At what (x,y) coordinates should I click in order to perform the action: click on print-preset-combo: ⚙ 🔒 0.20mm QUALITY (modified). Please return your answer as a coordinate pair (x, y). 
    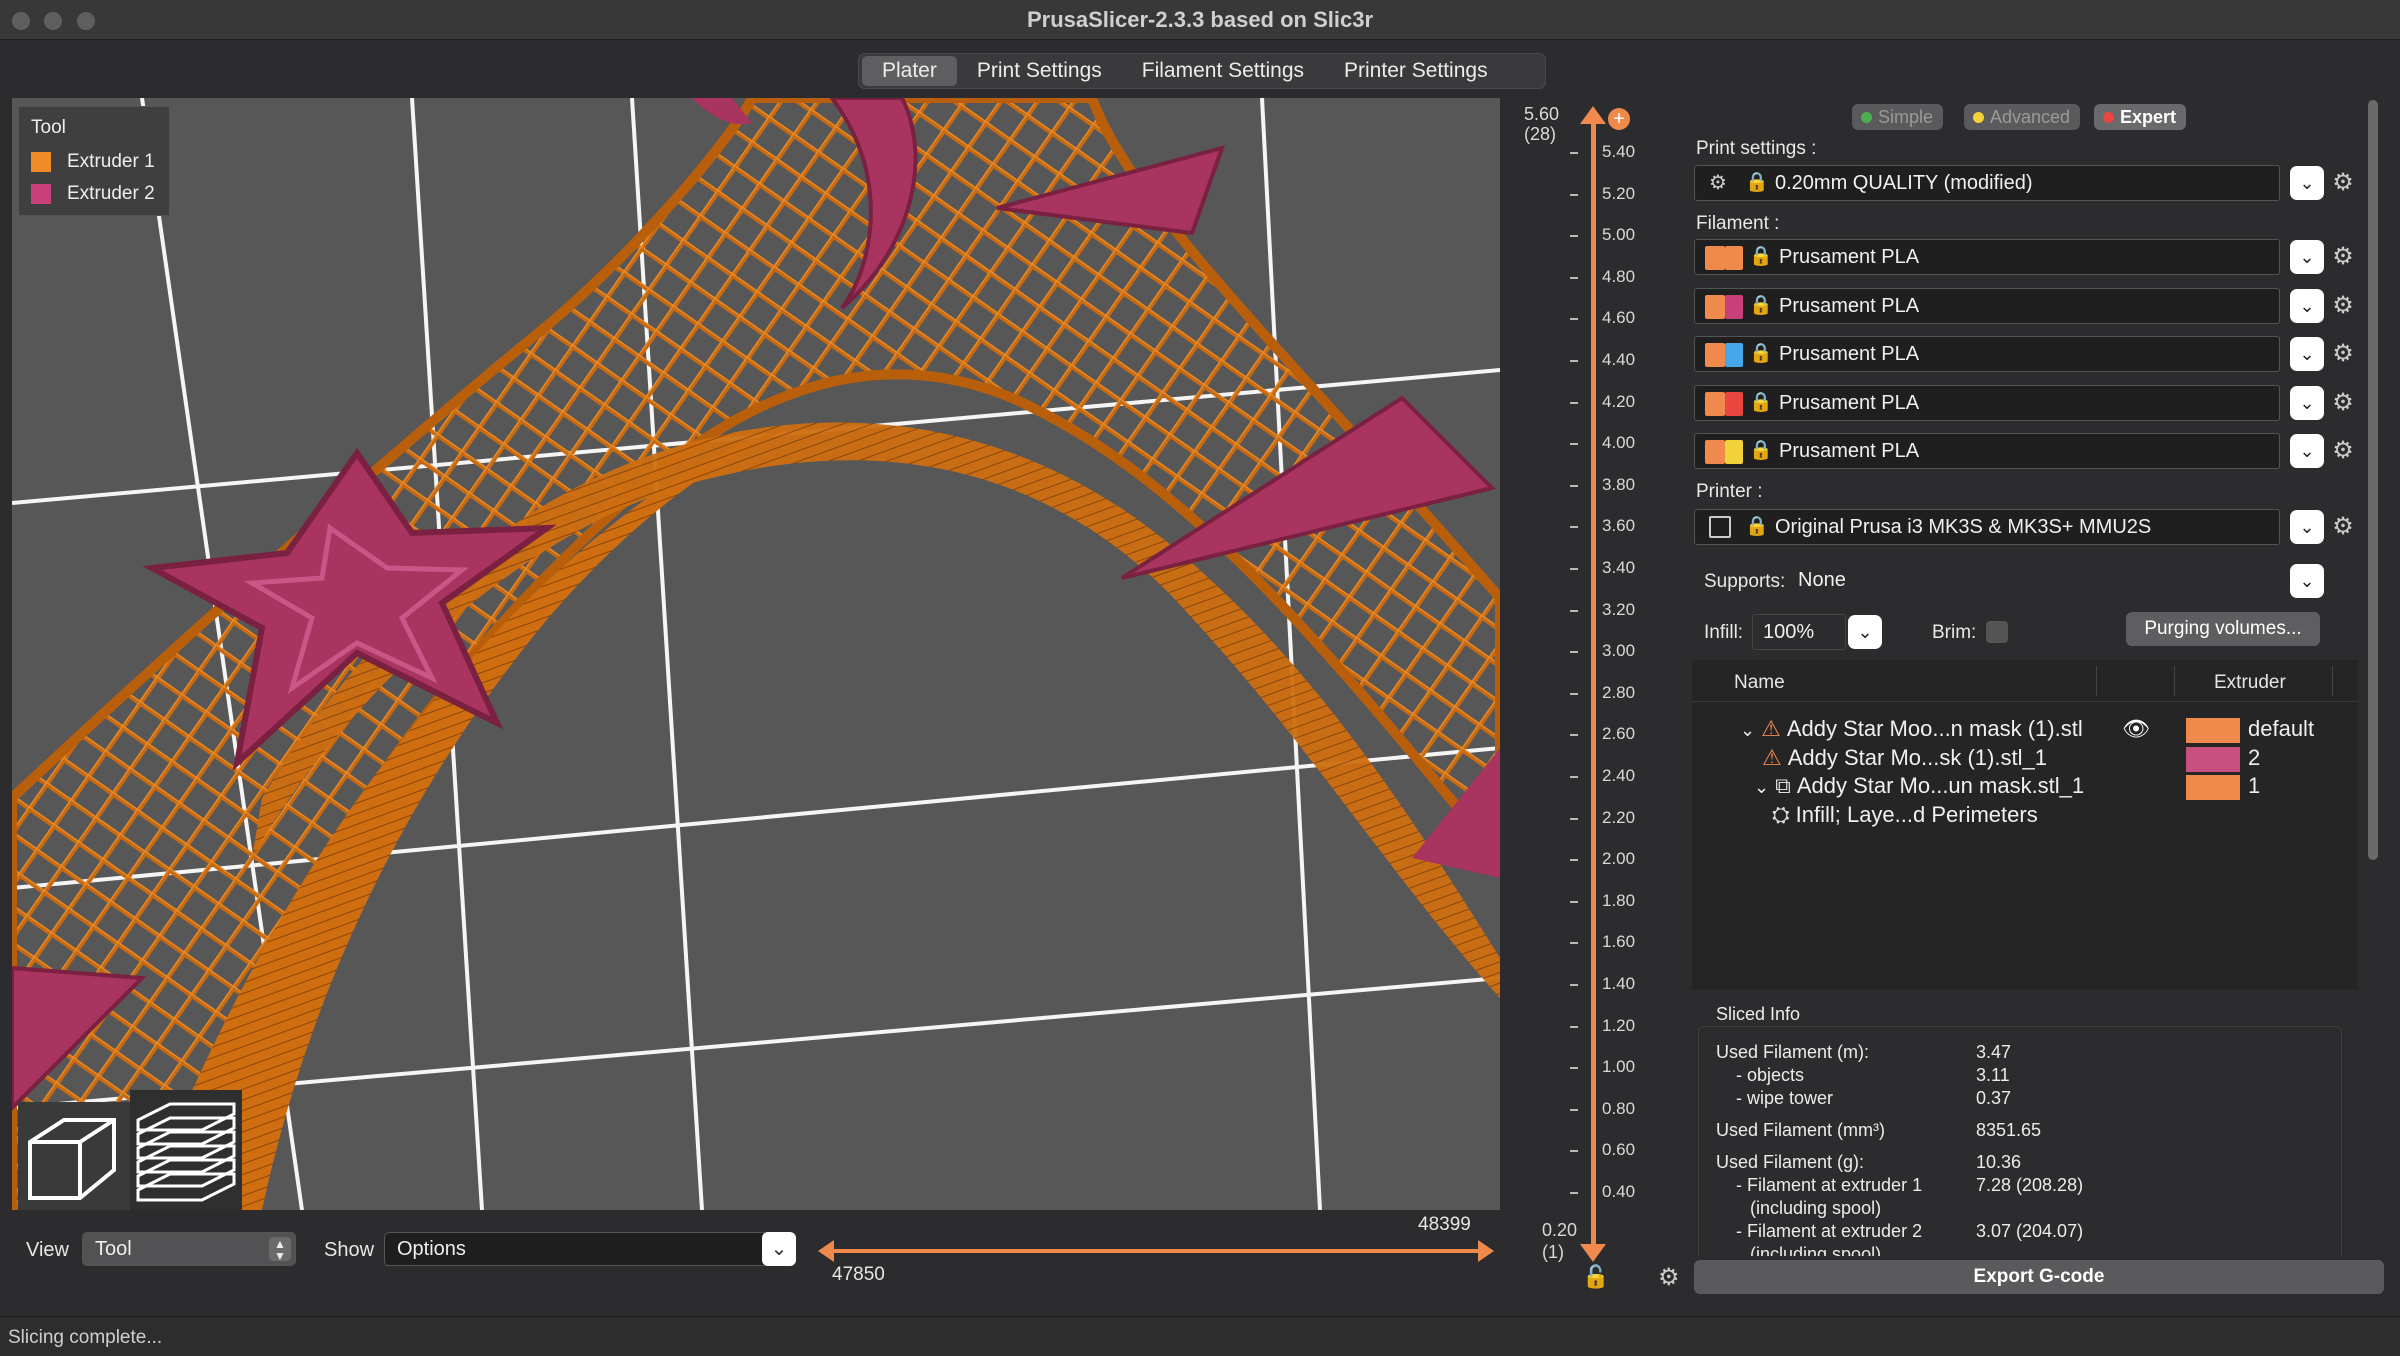
    Looking at the image, I should click on (1987, 183).